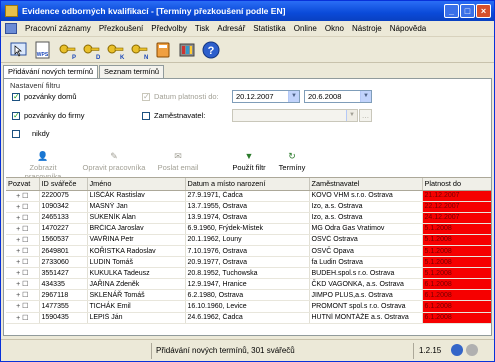  I want to click on person-icon: 👤, so click(43, 156).